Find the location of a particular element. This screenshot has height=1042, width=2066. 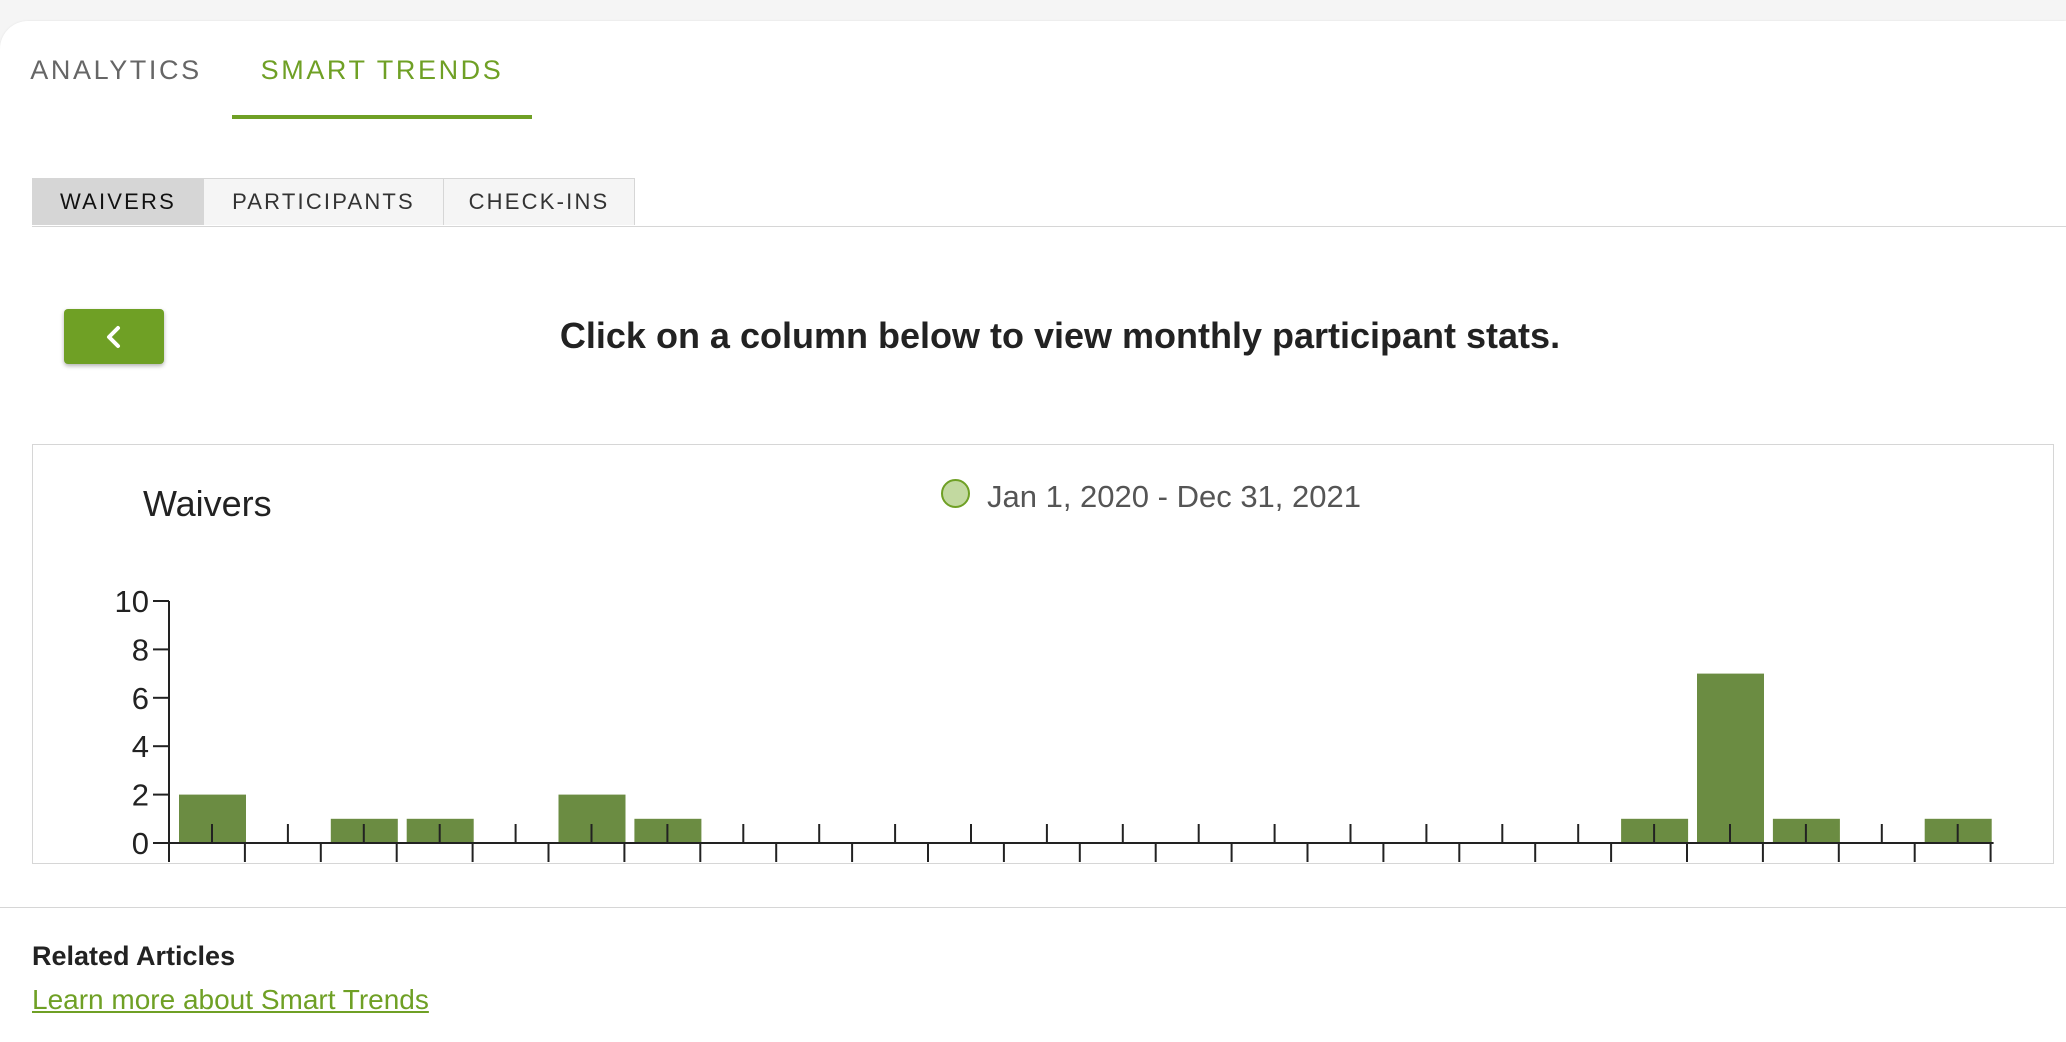

subtab-check-ins-label: CHECK-INS is located at coordinates (539, 201).